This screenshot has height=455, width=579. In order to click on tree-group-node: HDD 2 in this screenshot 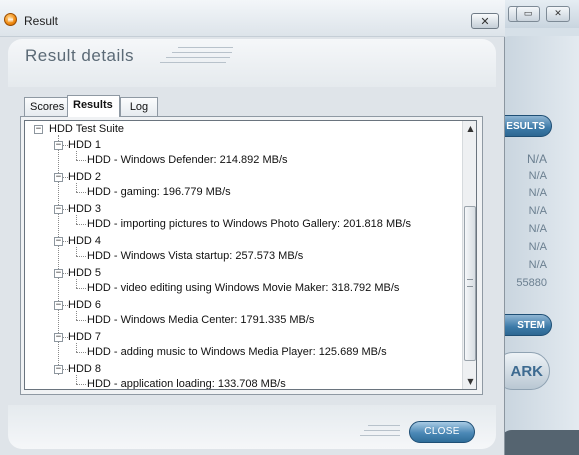, I will do `click(84, 177)`.